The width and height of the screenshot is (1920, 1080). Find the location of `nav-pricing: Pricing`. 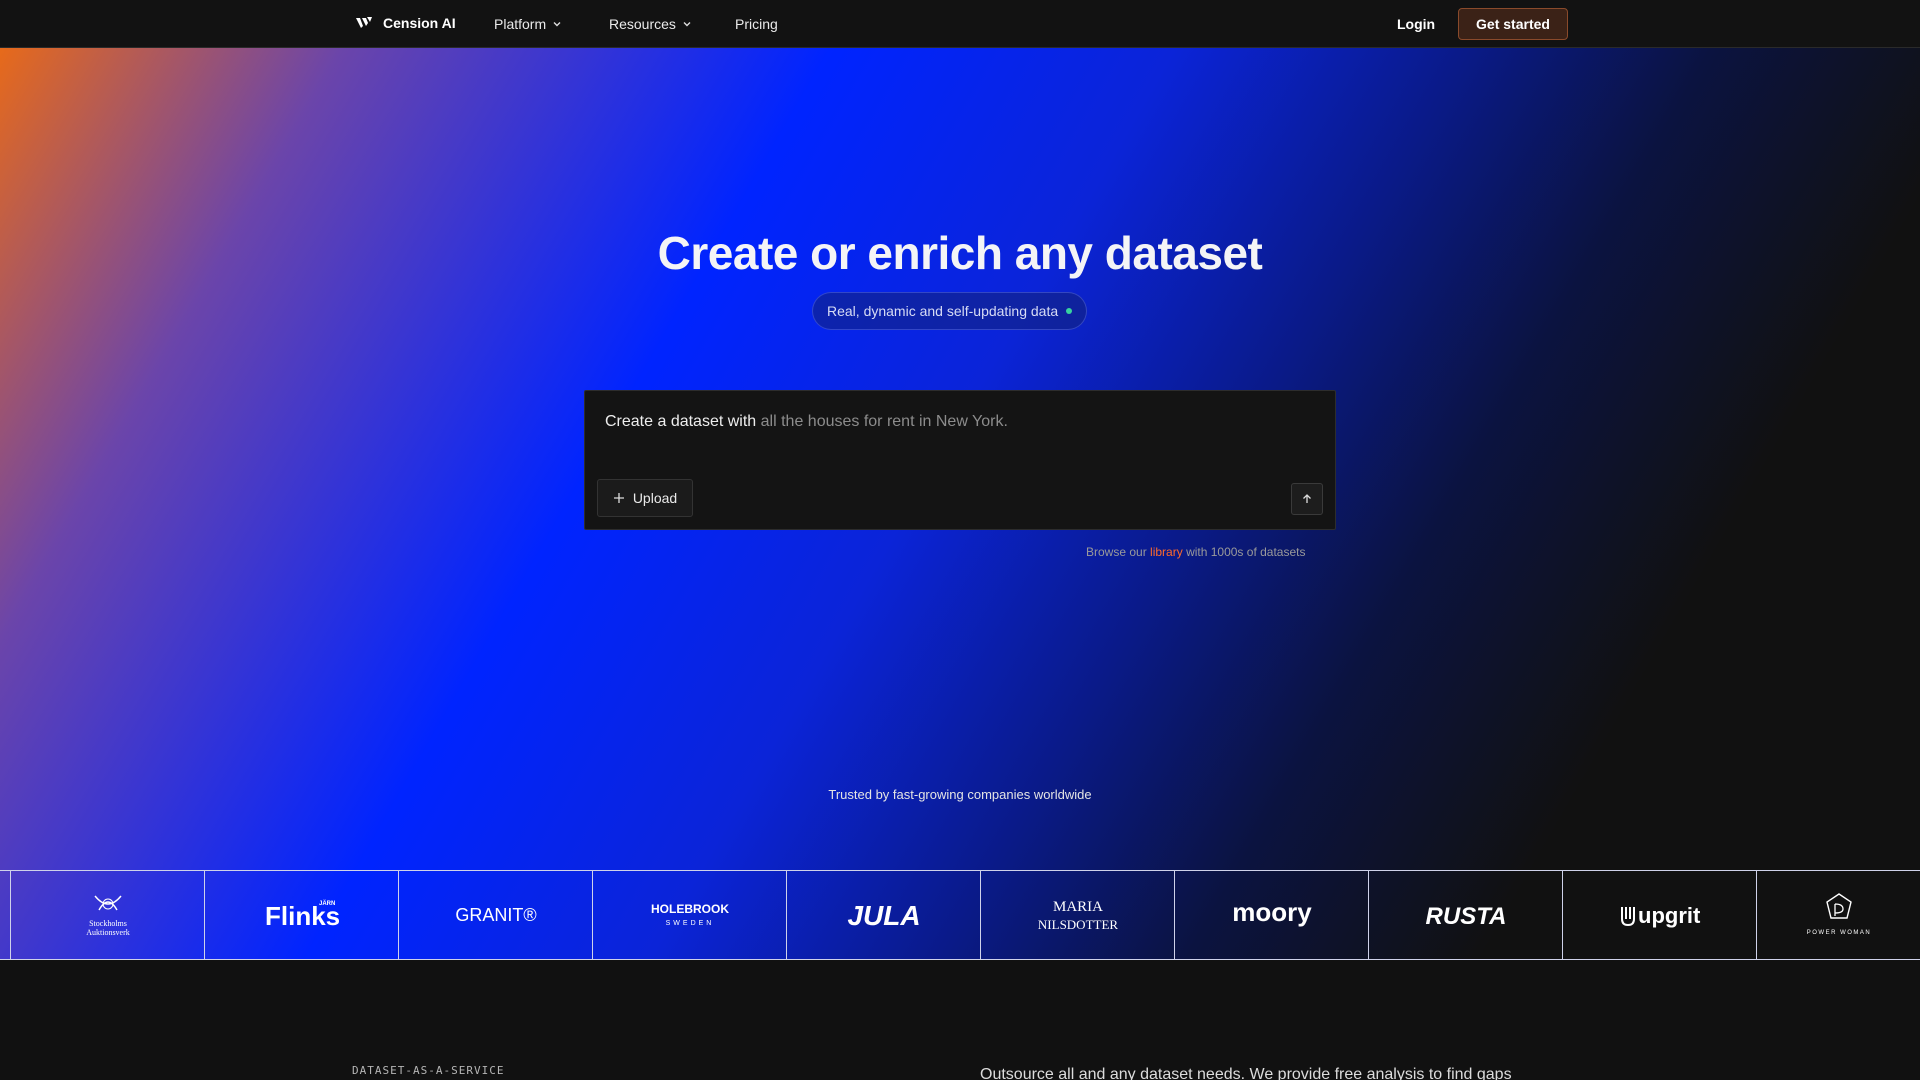

nav-pricing: Pricing is located at coordinates (756, 24).